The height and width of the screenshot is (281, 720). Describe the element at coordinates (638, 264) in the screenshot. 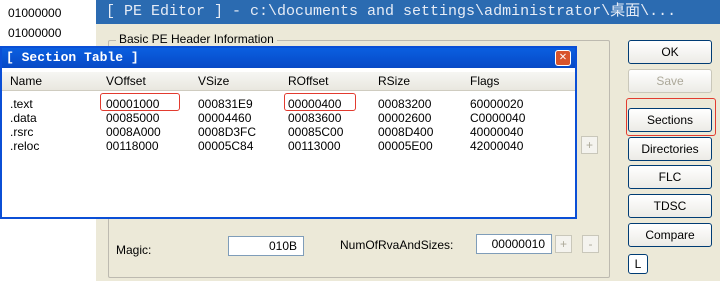

I see `l-button: L` at that location.